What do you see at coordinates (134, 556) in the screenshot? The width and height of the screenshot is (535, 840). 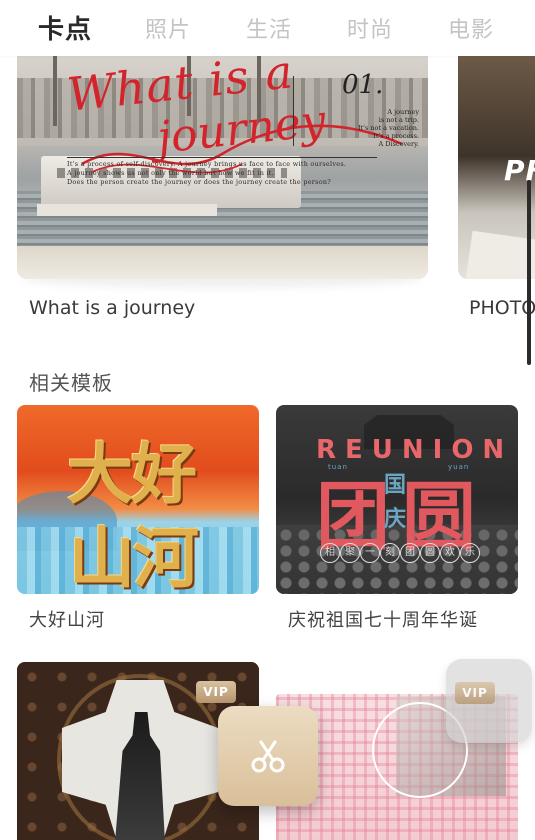 I see `art-text-line2: 山河` at bounding box center [134, 556].